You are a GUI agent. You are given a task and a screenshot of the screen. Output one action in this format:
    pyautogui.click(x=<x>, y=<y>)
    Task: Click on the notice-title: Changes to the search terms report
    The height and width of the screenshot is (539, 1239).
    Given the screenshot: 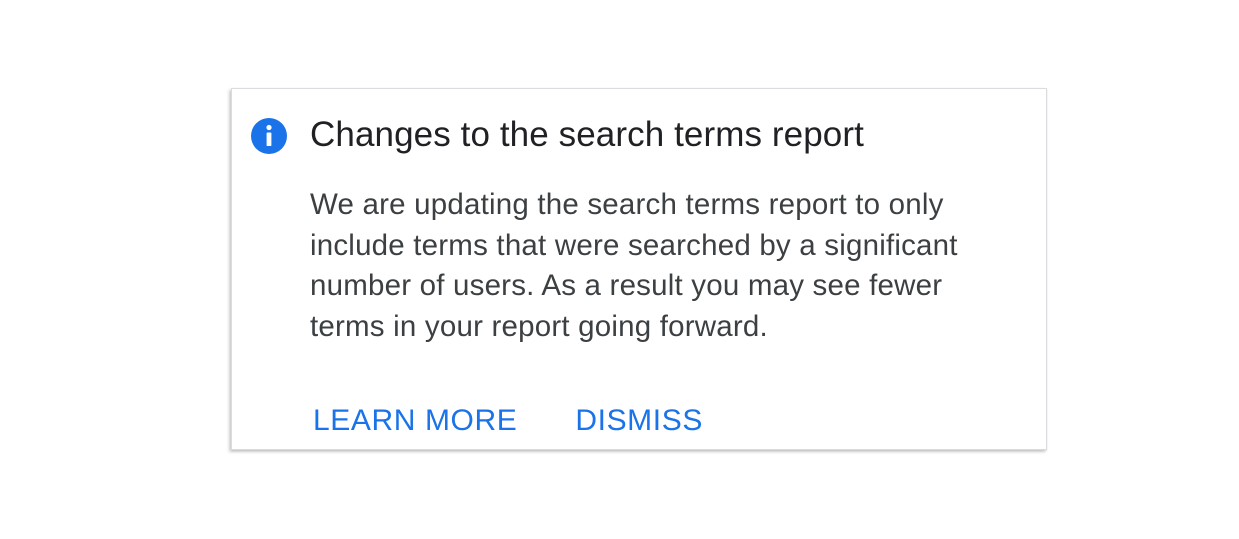 What is the action you would take?
    pyautogui.click(x=587, y=134)
    